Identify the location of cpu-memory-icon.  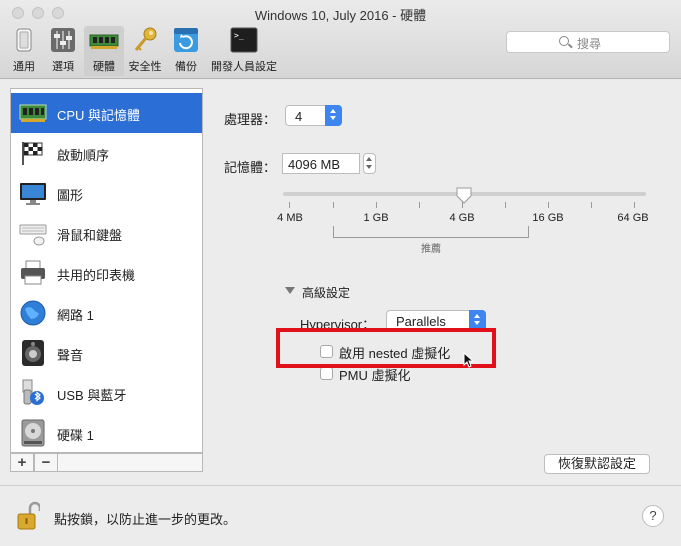
(33, 113).